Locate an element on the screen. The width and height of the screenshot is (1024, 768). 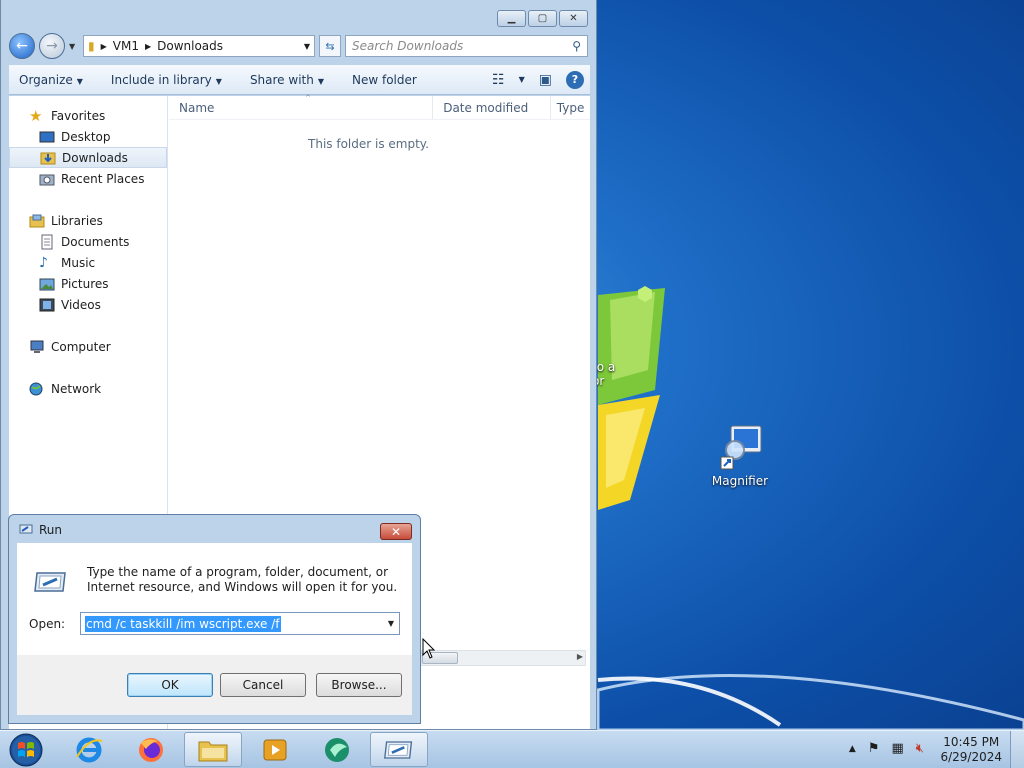
taskbar-app-green is located at coordinates (337, 749).